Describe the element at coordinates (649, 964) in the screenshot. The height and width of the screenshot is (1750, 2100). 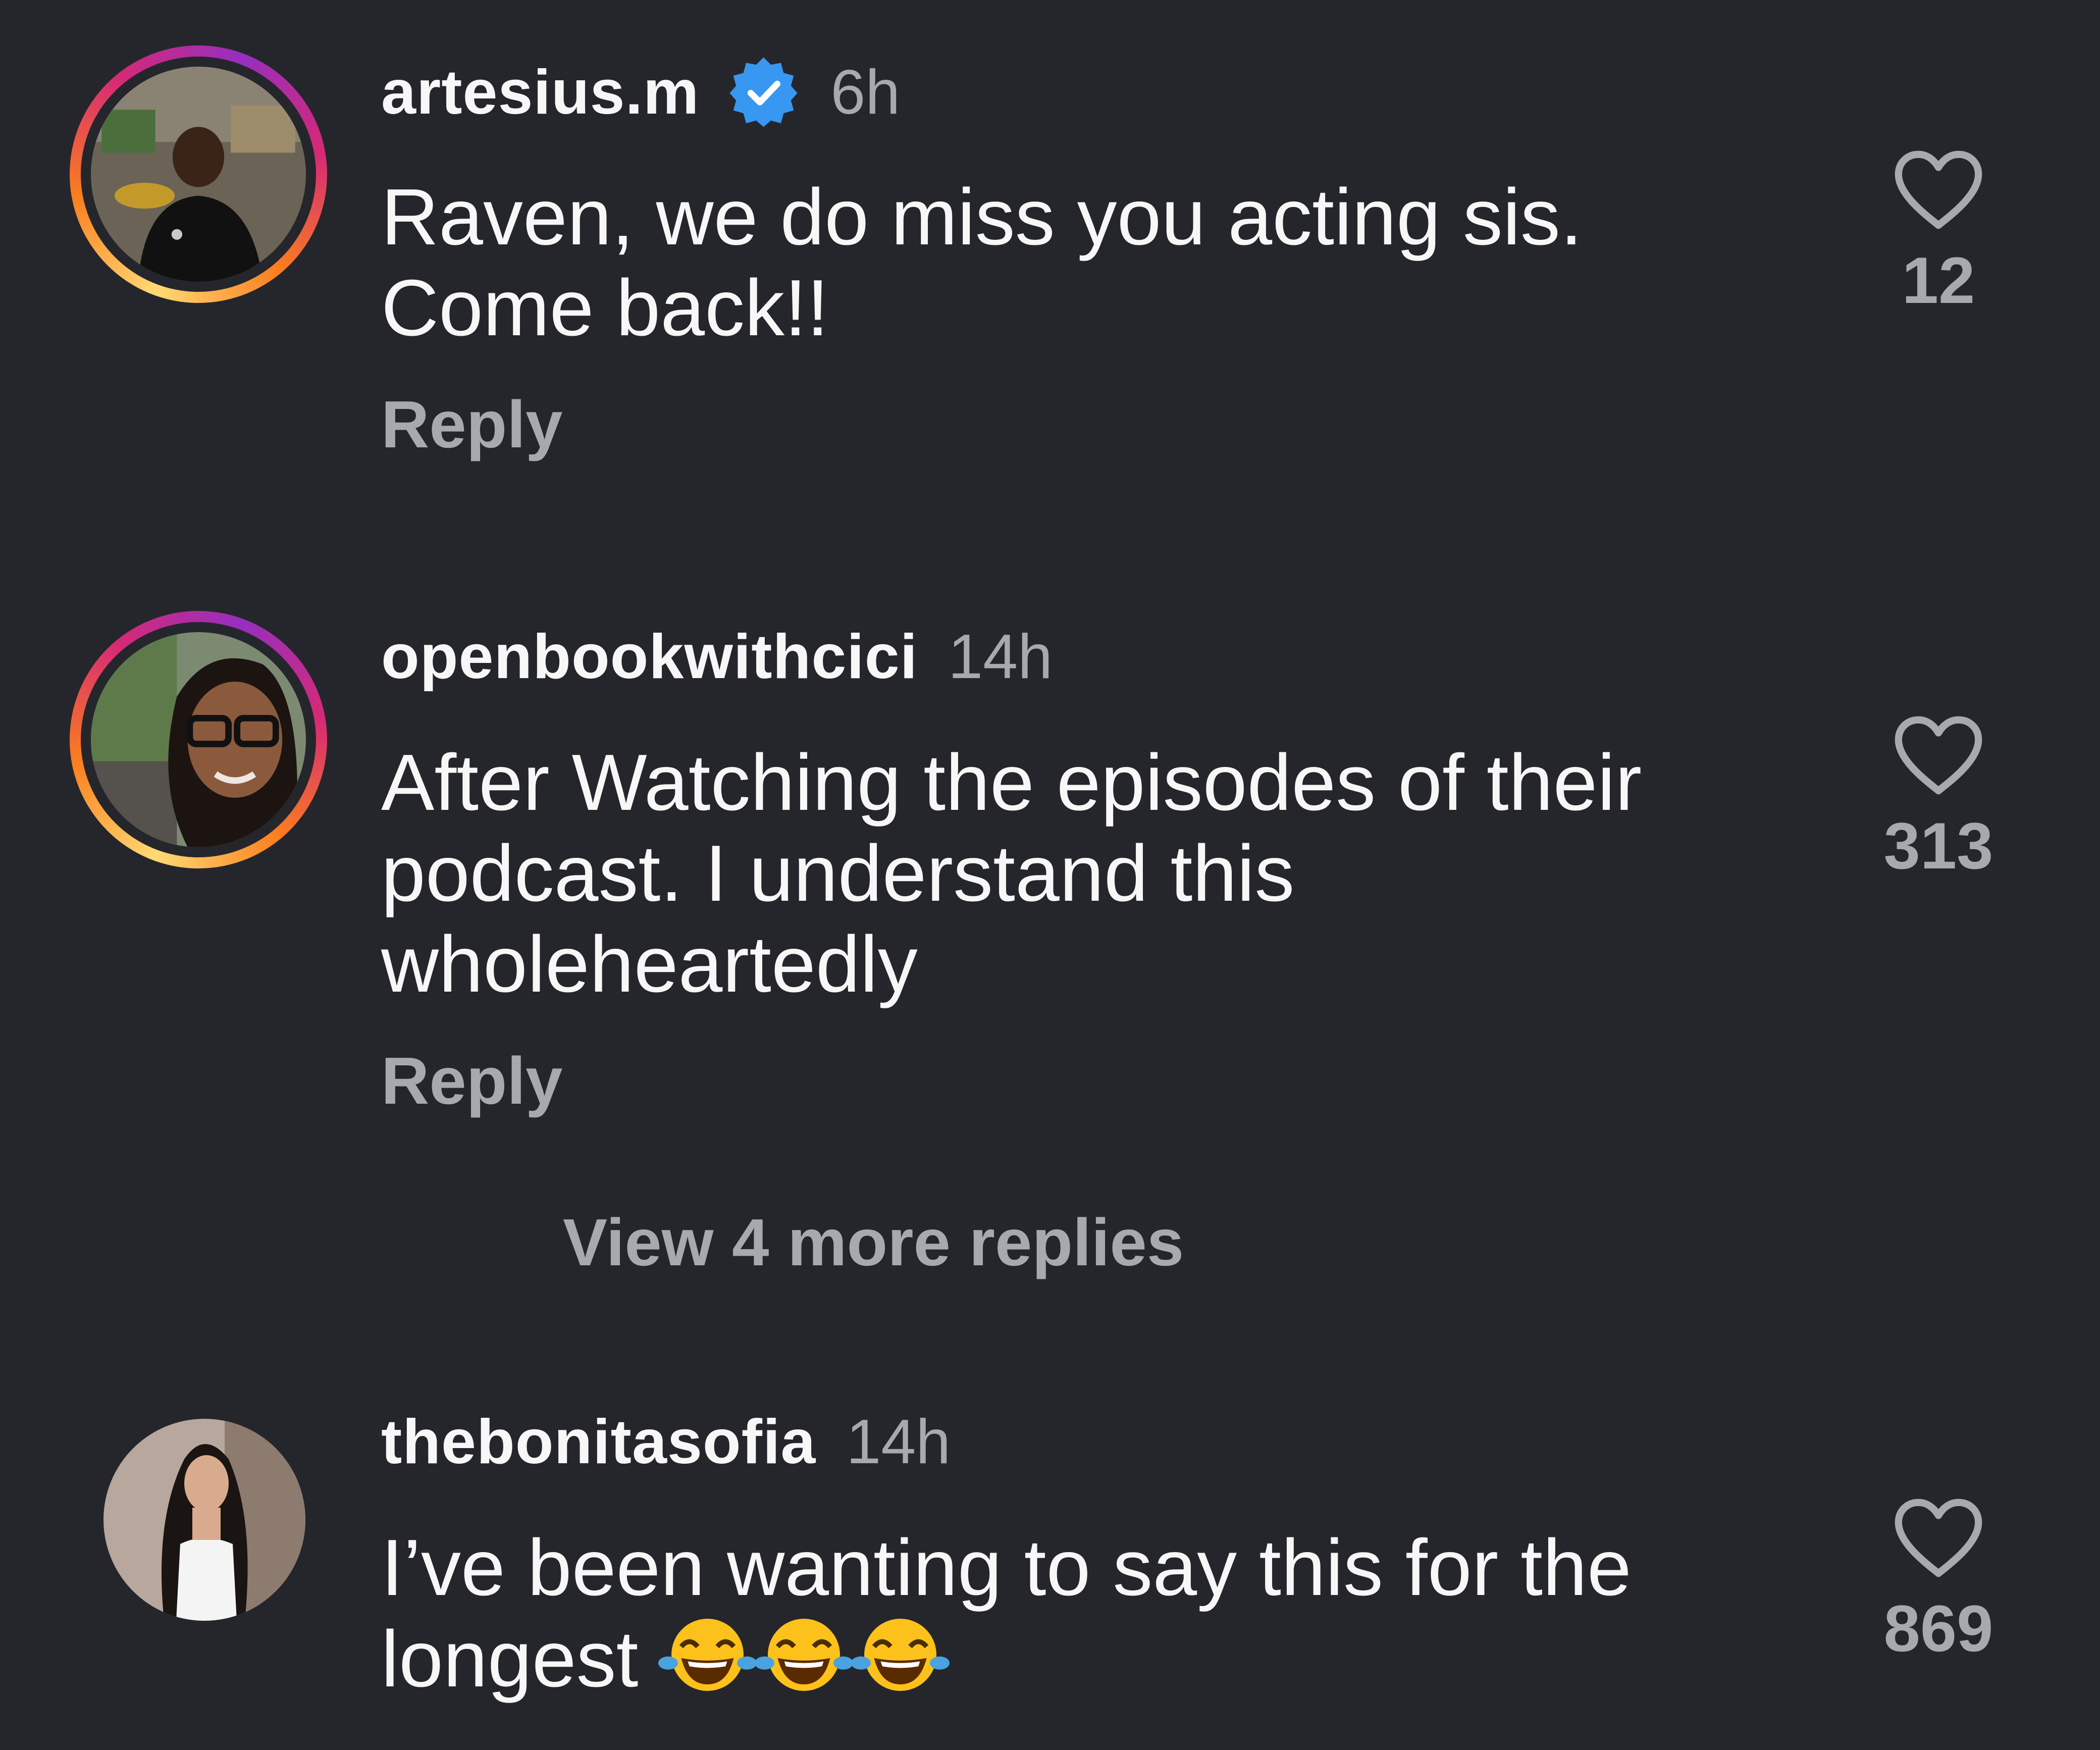
I see `comment-text-line: wholeheartedly` at that location.